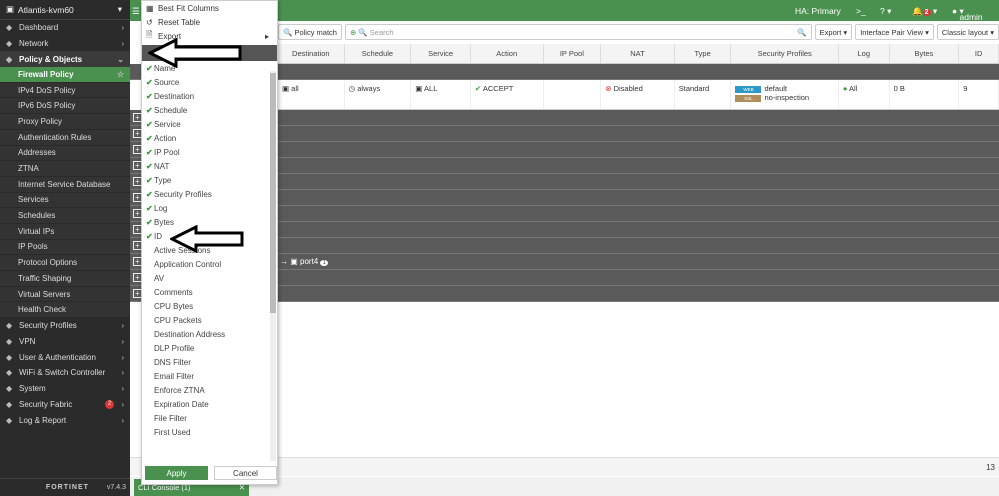  Describe the element at coordinates (441, 94) in the screenshot. I see `cell-service: ▣ ALL` at that location.